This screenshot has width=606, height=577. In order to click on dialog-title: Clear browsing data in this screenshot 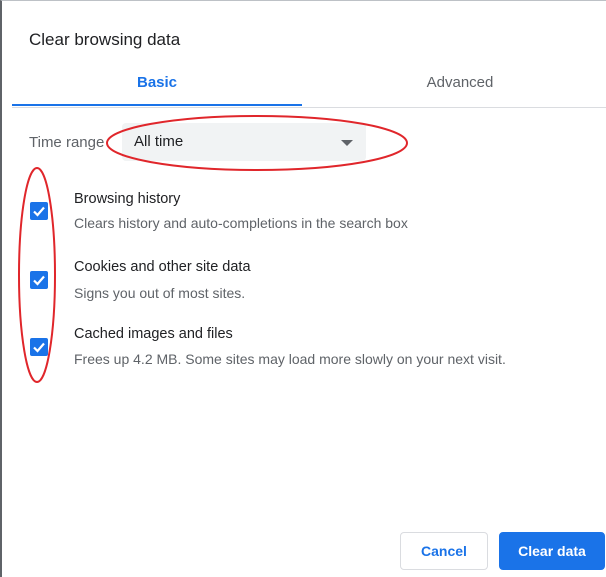, I will do `click(105, 39)`.